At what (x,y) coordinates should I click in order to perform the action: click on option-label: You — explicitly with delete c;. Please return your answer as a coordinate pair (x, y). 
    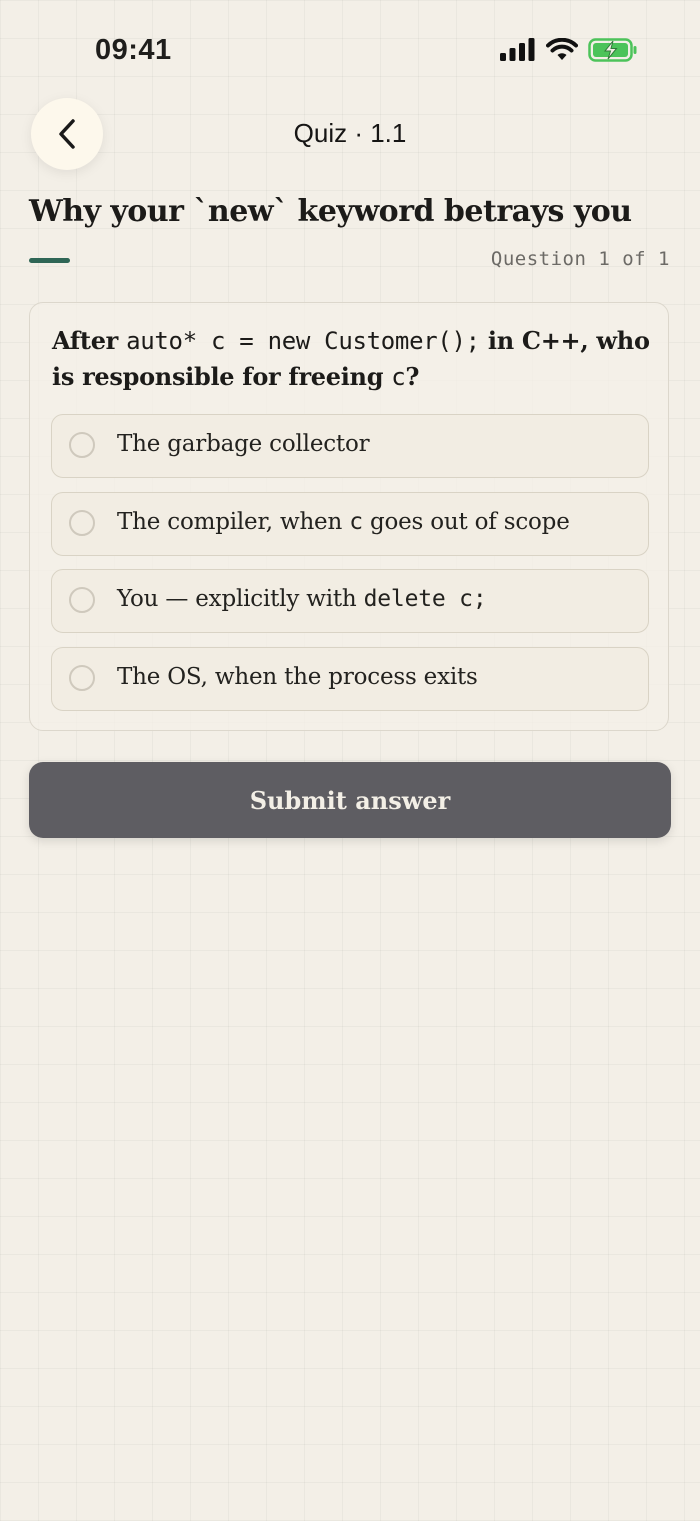
    Looking at the image, I should click on (302, 599).